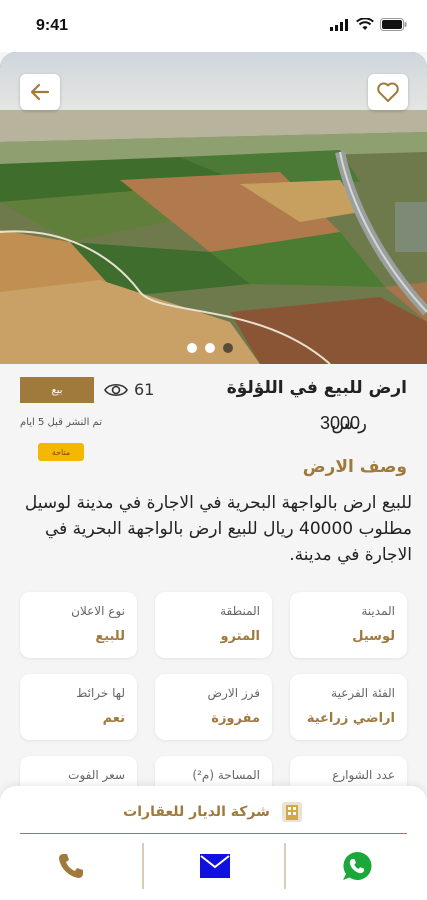 The image size is (427, 900). I want to click on status-time: 9:41, so click(52, 25).